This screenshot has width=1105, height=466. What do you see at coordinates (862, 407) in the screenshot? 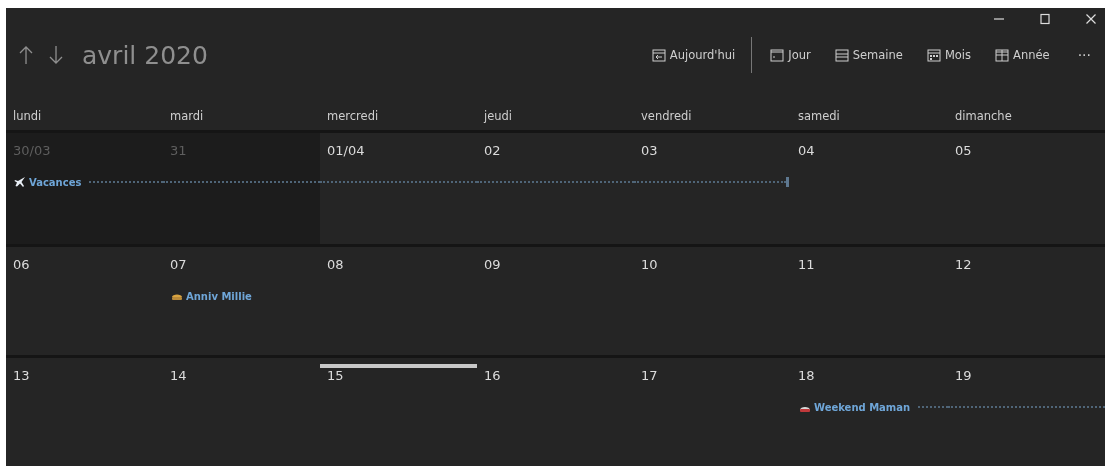
I see `event-title: Weekend Maman` at bounding box center [862, 407].